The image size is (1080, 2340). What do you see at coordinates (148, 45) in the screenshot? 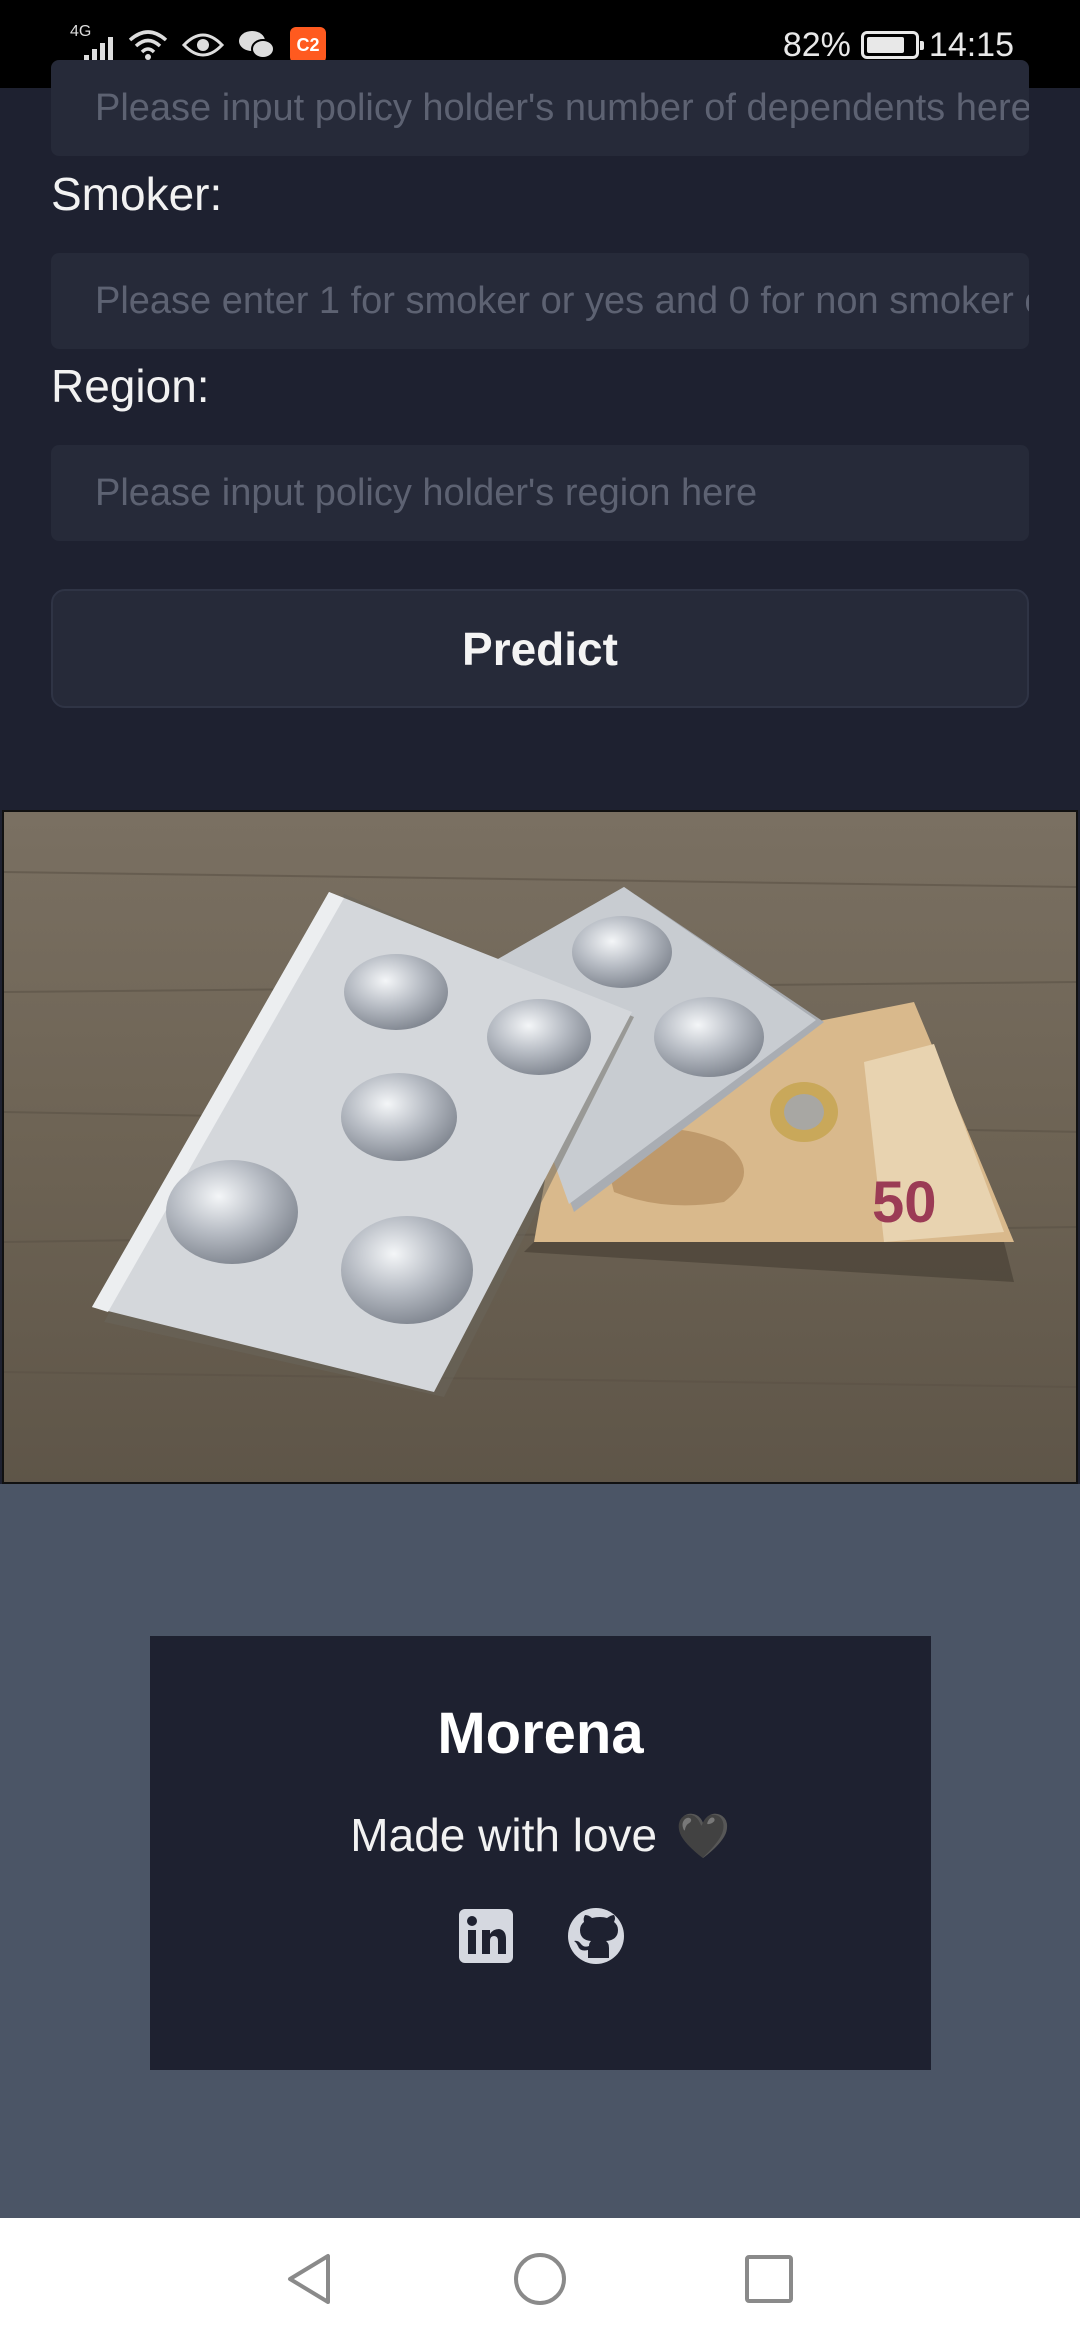
I see `wifi-icon` at bounding box center [148, 45].